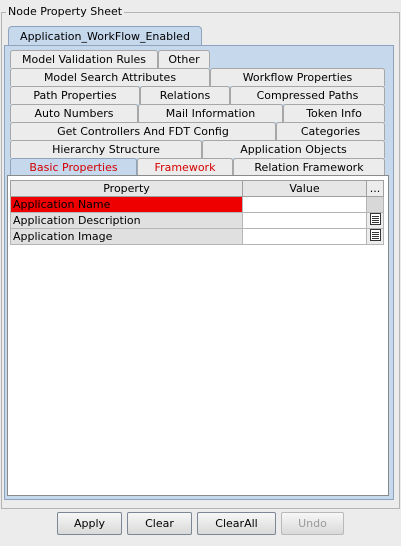 The height and width of the screenshot is (546, 401). What do you see at coordinates (74, 113) in the screenshot?
I see `tab-auto-numbers: Auto Numbers` at bounding box center [74, 113].